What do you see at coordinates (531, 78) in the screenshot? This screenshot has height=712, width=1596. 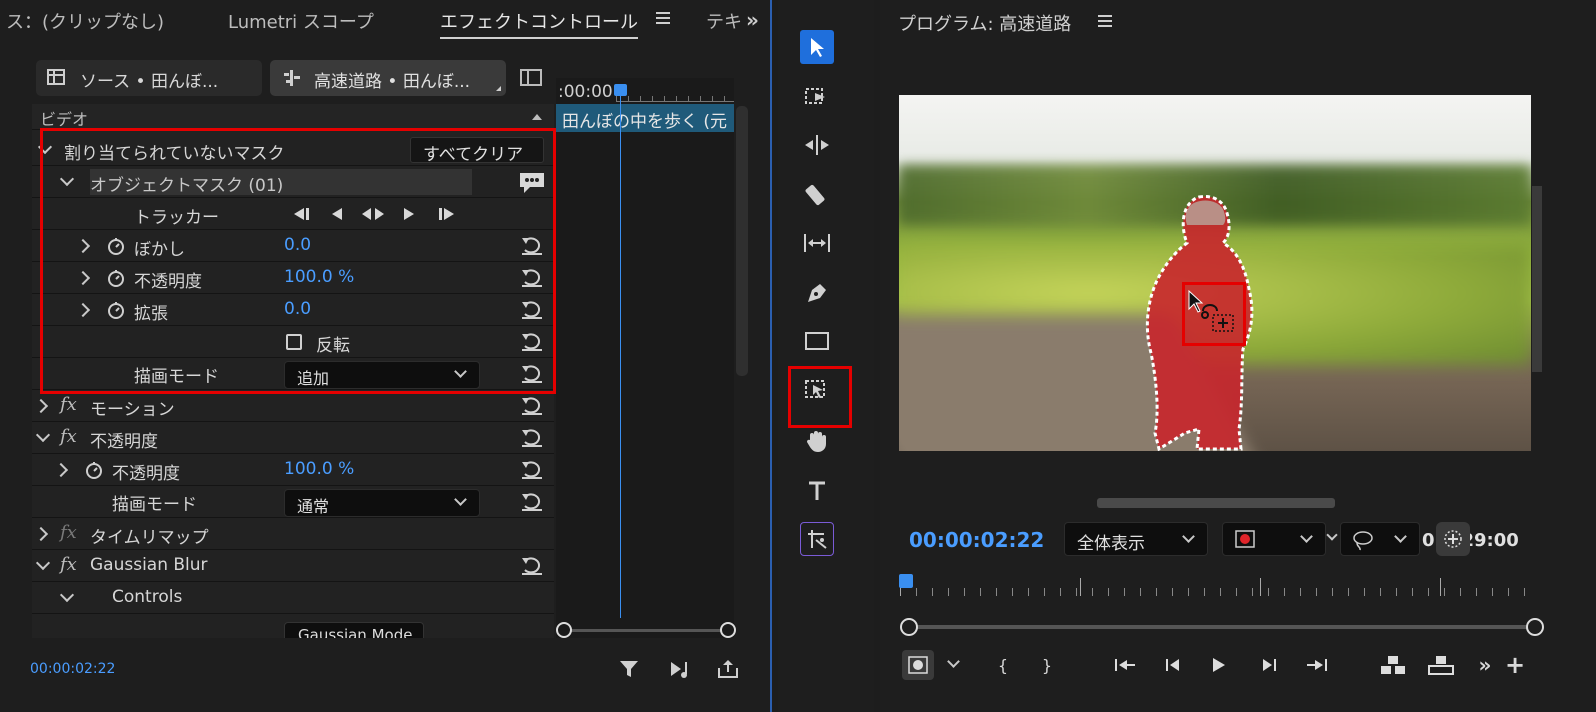 I see `toggle-timeline-icon` at bounding box center [531, 78].